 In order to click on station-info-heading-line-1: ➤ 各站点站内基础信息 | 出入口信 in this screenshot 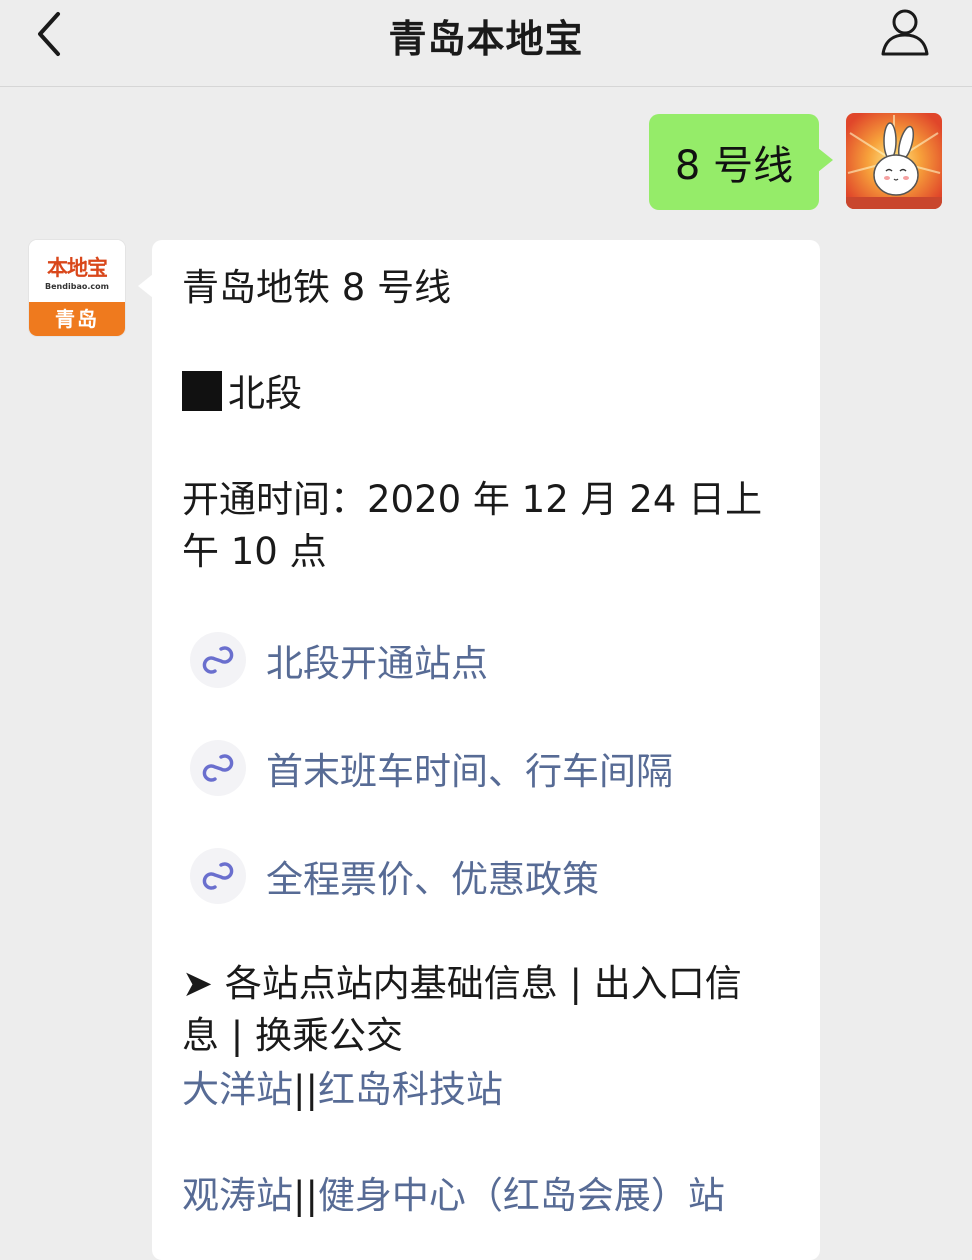, I will do `click(462, 983)`.